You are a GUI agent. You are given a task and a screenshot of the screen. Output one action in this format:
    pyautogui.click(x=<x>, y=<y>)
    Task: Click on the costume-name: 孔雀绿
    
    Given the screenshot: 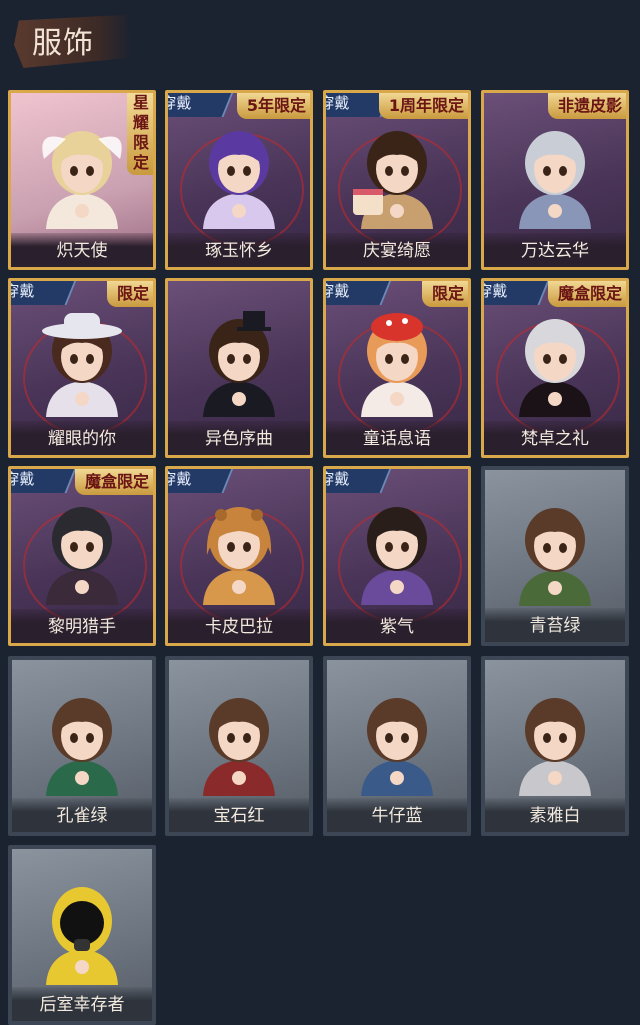 What is the action you would take?
    pyautogui.click(x=82, y=815)
    